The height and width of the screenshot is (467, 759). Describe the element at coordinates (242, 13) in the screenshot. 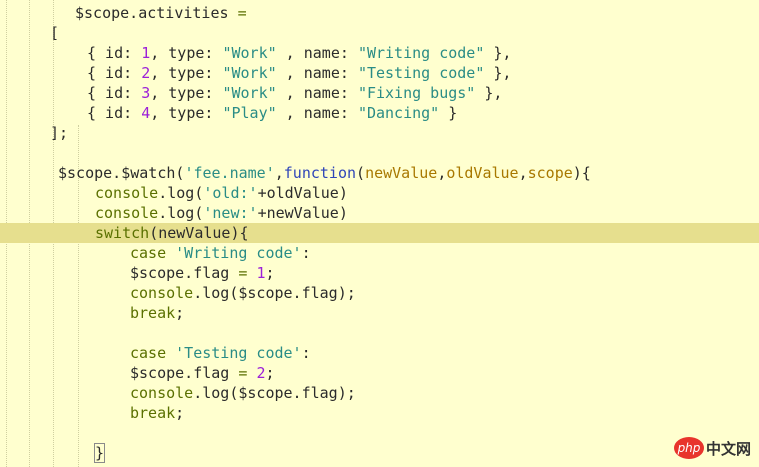

I see `code-token: =` at that location.